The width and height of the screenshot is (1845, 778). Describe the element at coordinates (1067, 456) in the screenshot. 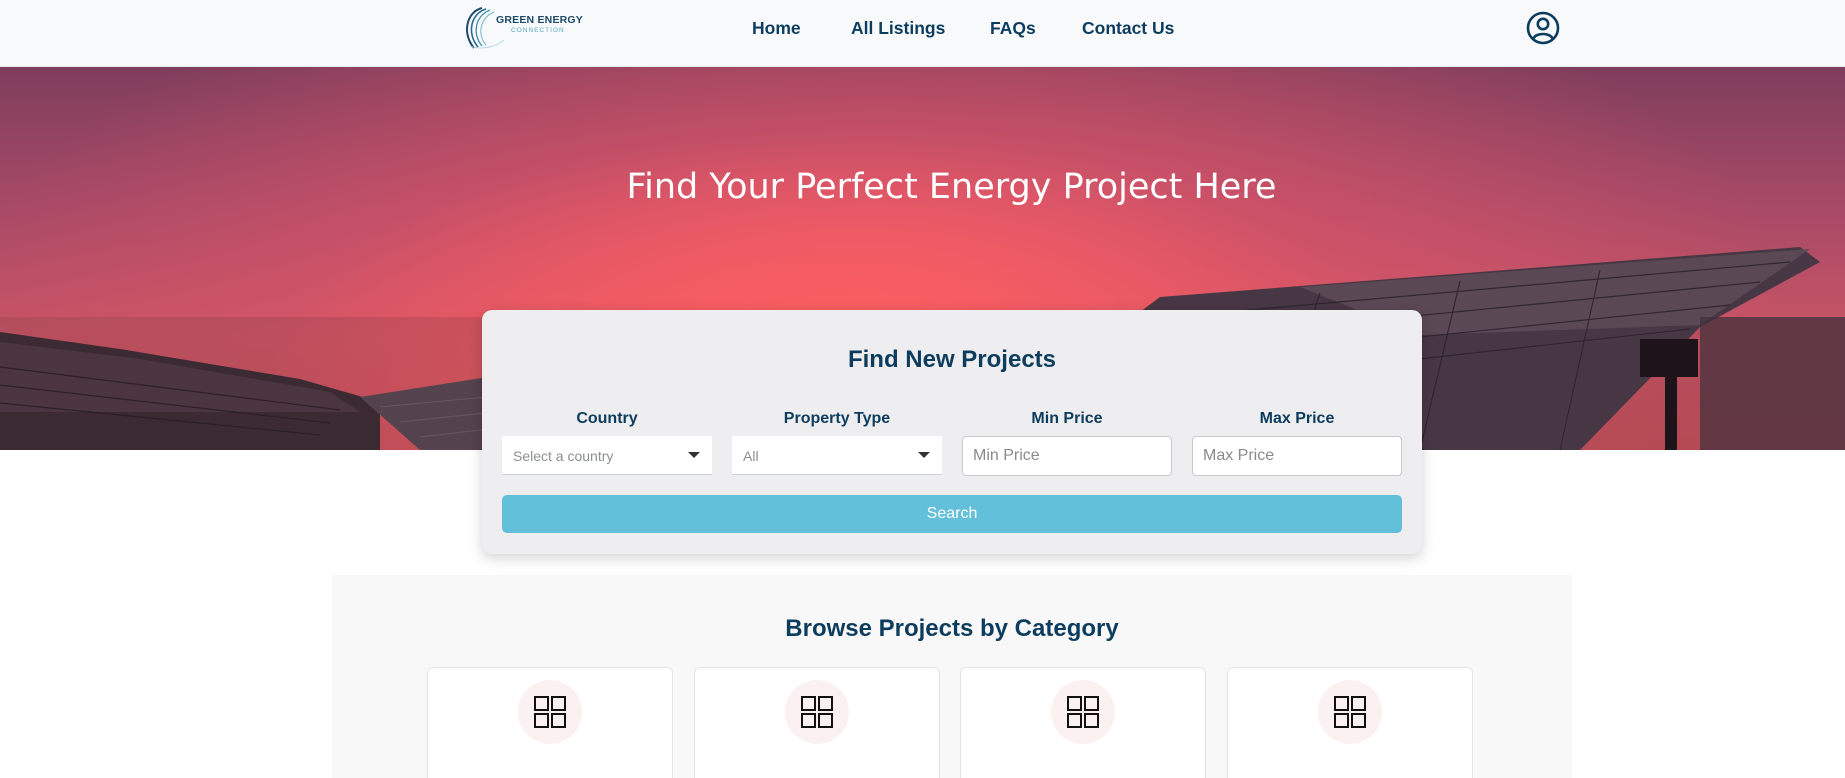

I see `min-price-input` at that location.